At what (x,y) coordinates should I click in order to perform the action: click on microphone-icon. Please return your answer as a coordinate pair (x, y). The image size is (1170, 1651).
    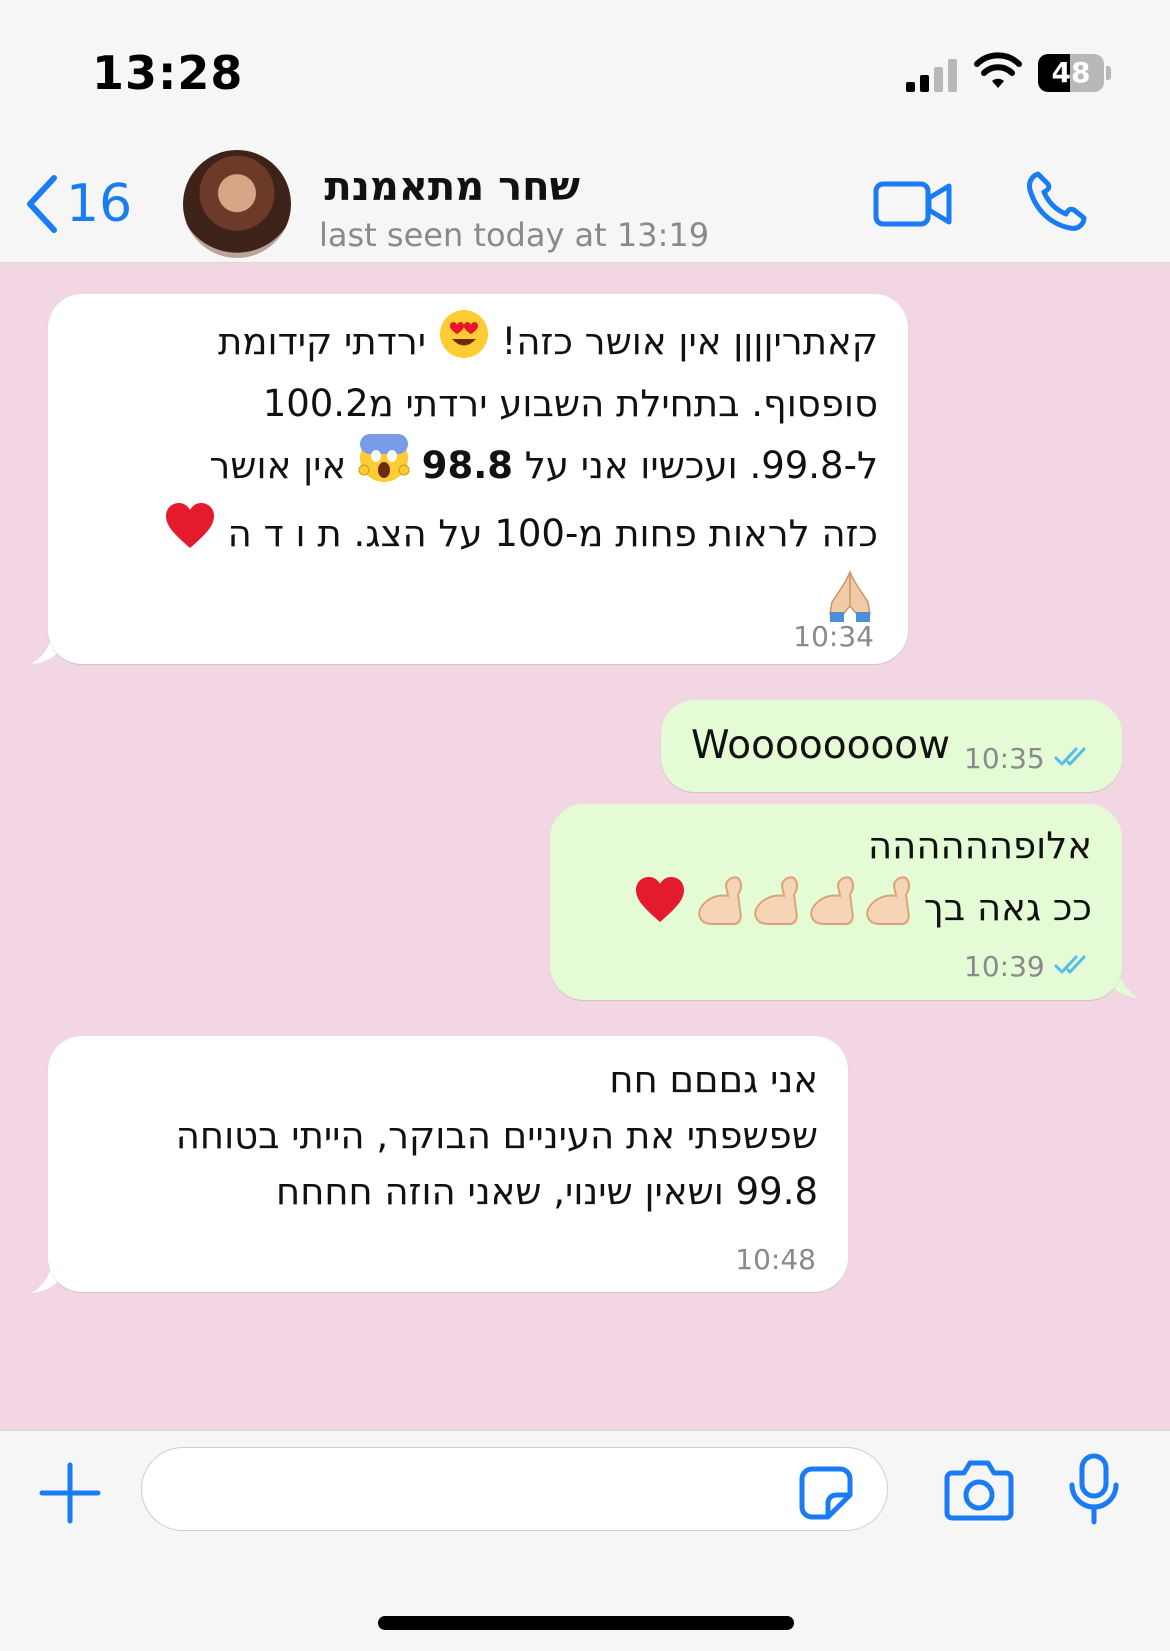
    Looking at the image, I should click on (1094, 1489).